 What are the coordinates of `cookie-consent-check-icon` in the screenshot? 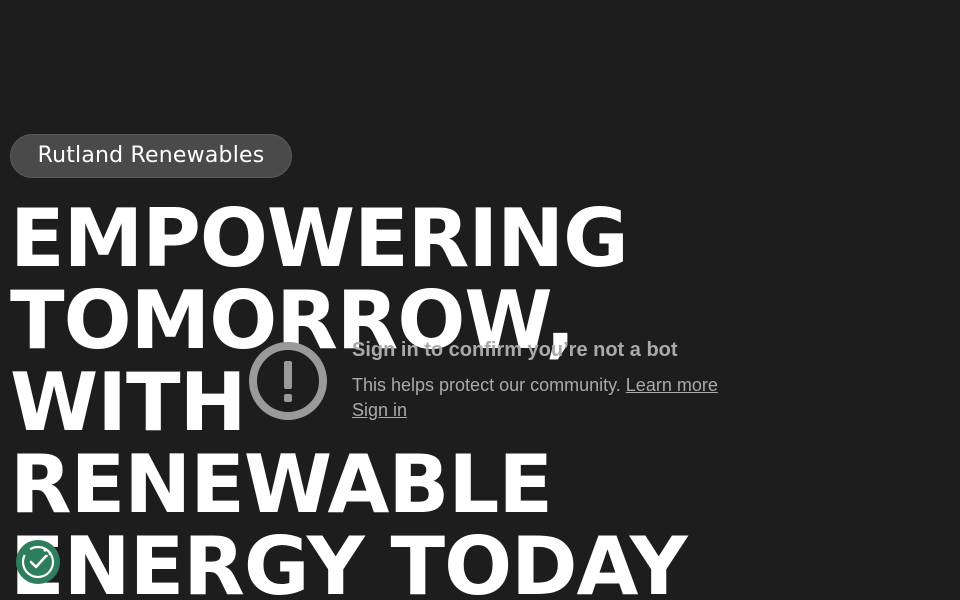 It's located at (38, 562).